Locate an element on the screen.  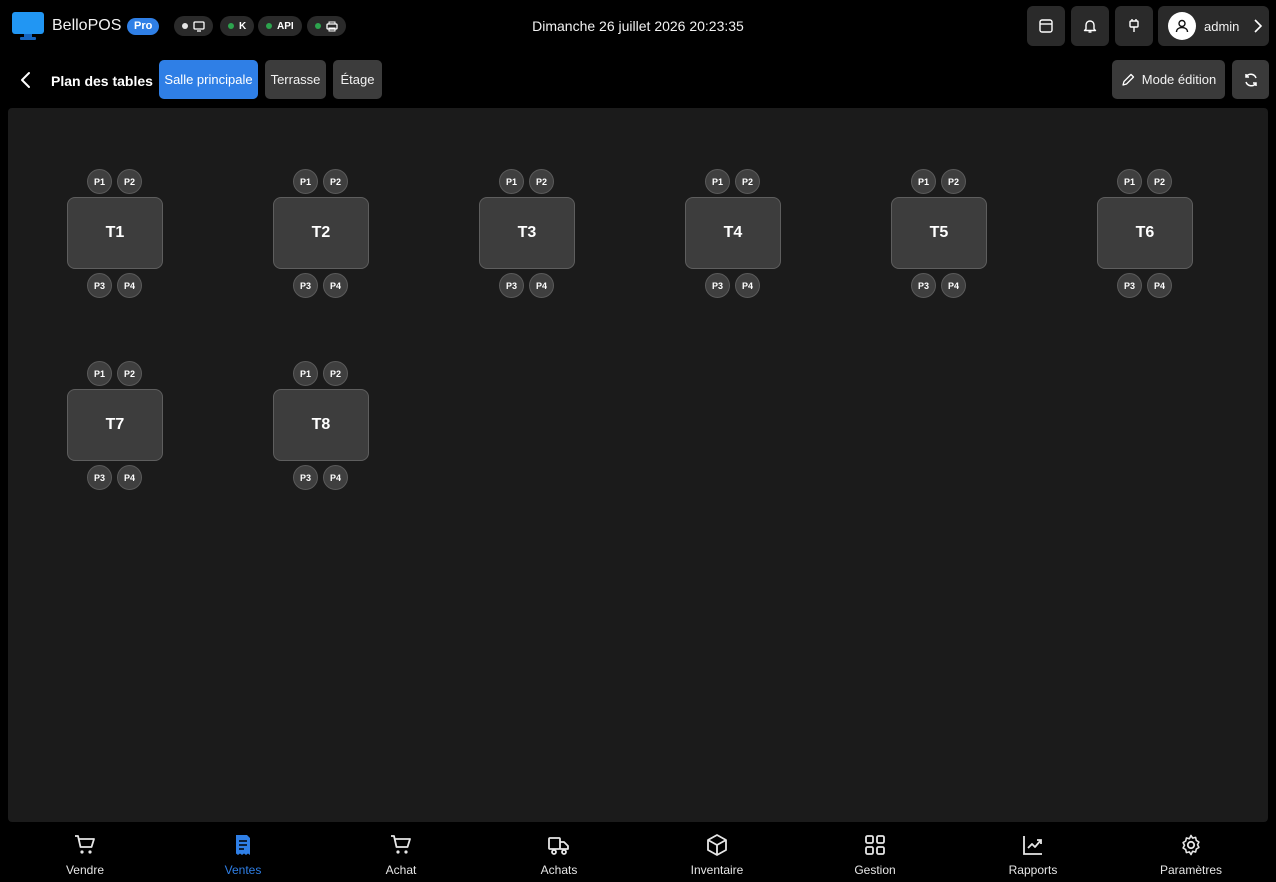
nav-item-ventes: Ventes is located at coordinates (243, 854).